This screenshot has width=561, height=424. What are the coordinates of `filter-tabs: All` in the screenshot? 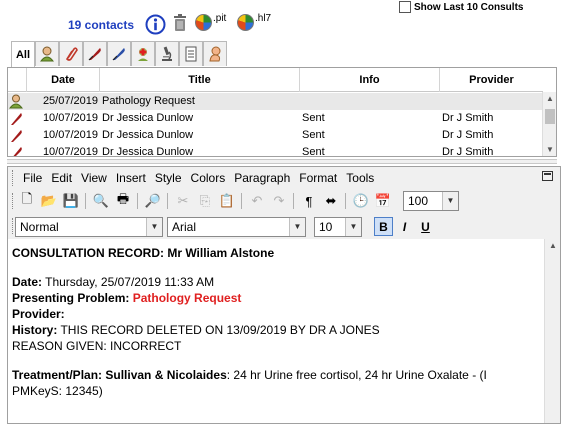 It's located at (276, 54).